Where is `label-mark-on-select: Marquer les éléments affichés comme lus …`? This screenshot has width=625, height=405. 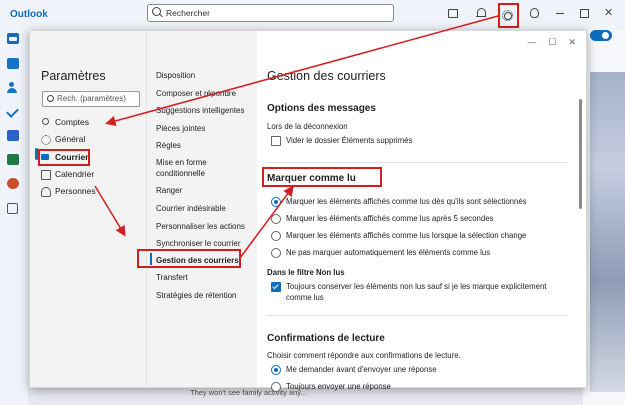
label-mark-on-select: Marquer les éléments affichés comme lus … is located at coordinates (406, 201).